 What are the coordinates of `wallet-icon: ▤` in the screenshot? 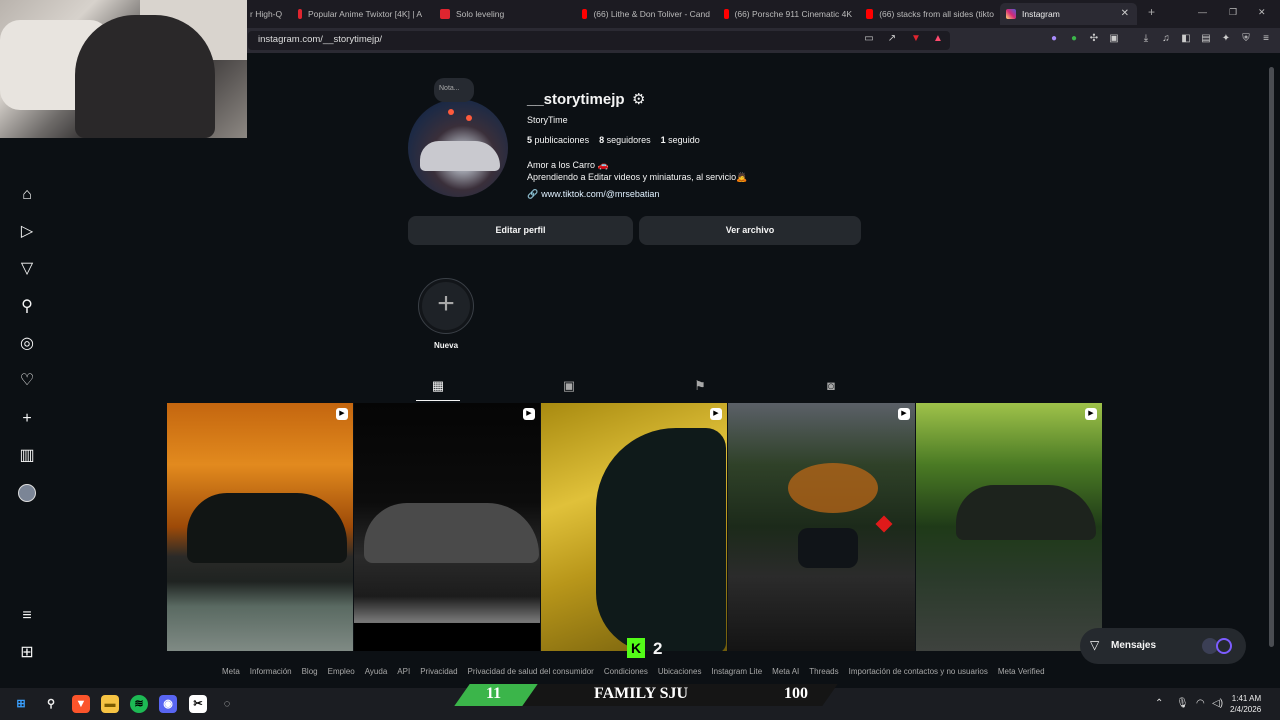 It's located at (1206, 39).